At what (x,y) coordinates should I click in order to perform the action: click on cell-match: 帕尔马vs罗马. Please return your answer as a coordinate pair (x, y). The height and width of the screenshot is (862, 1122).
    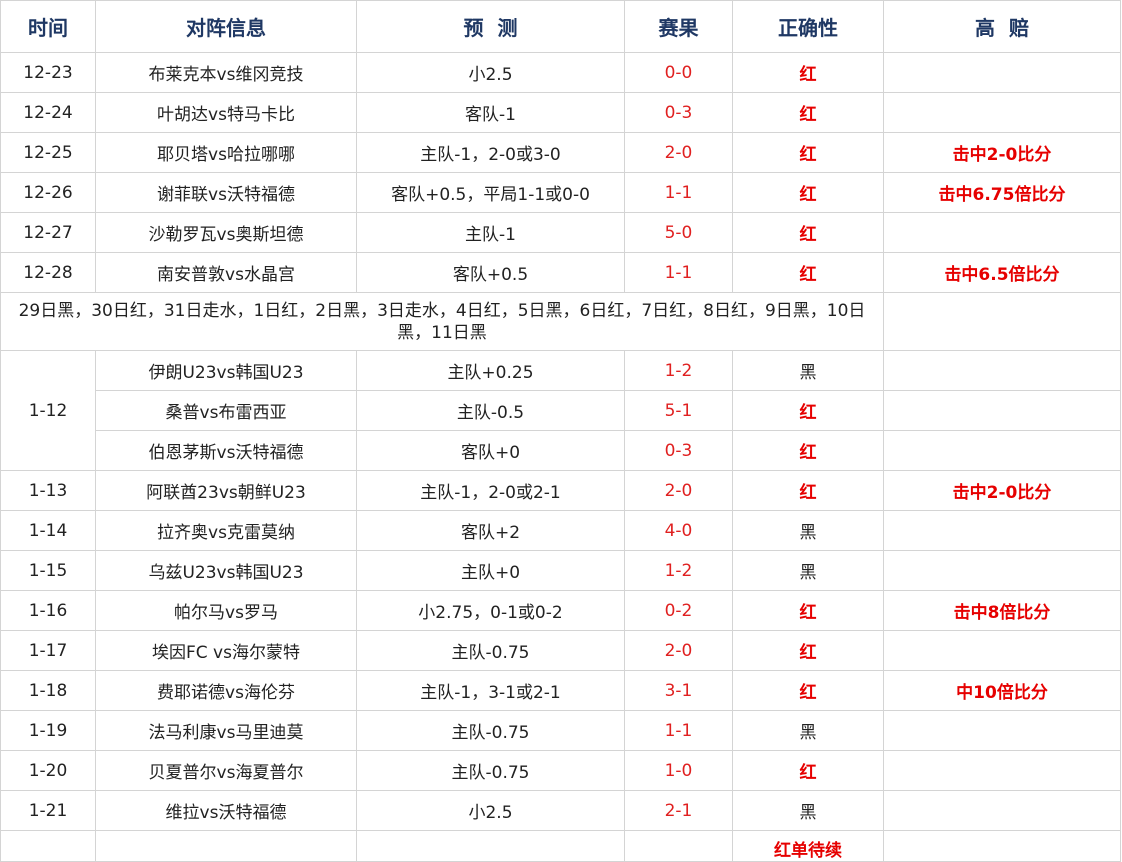
    Looking at the image, I should click on (226, 610).